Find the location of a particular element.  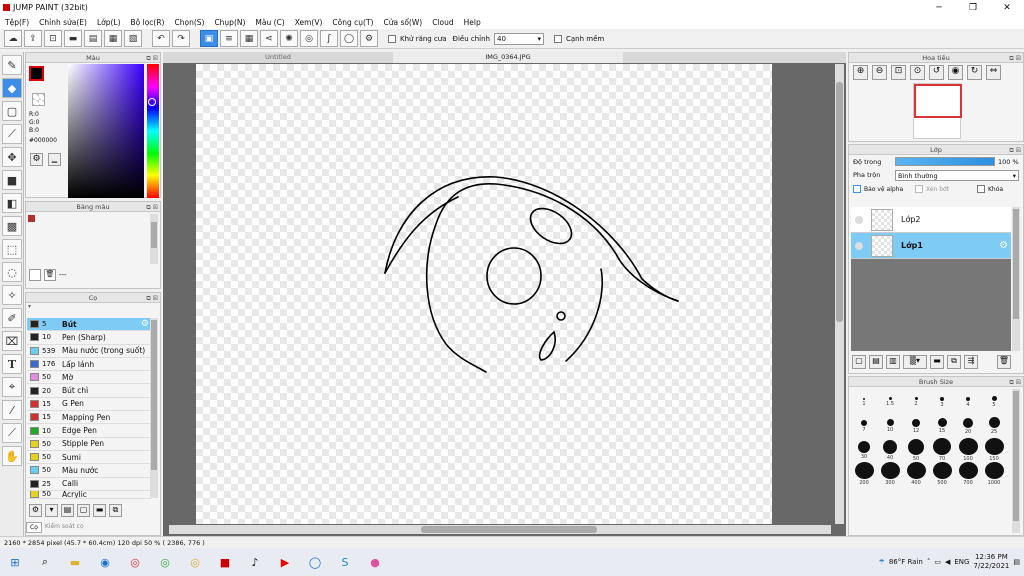

lock-checkbox is located at coordinates (981, 189).